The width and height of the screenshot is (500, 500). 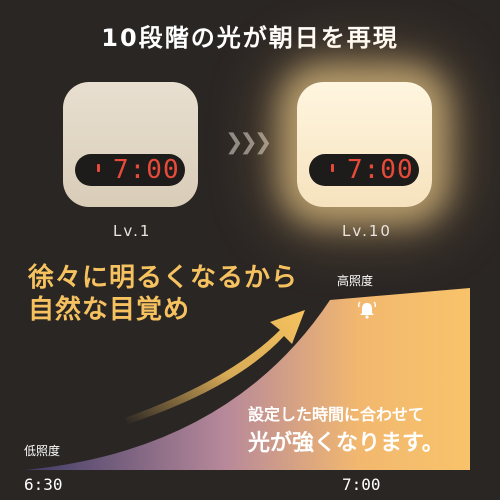 I want to click on start-time-label: 6:30, so click(x=43, y=484).